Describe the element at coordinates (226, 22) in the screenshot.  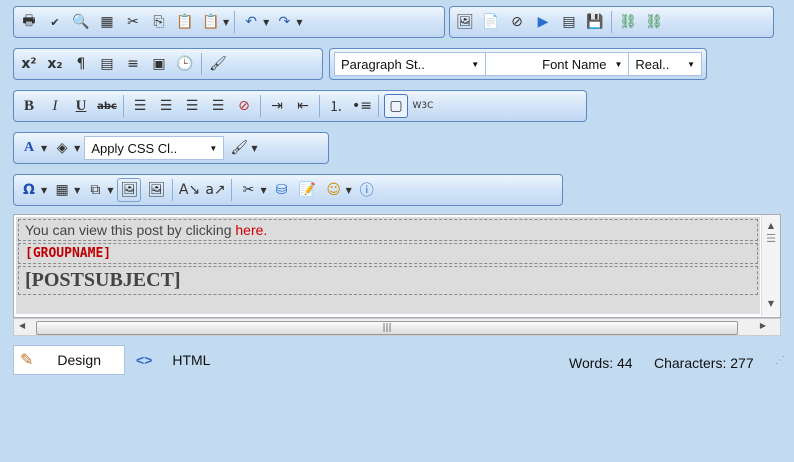
I see `paste-dropdown-arrow-icon: ▼` at that location.